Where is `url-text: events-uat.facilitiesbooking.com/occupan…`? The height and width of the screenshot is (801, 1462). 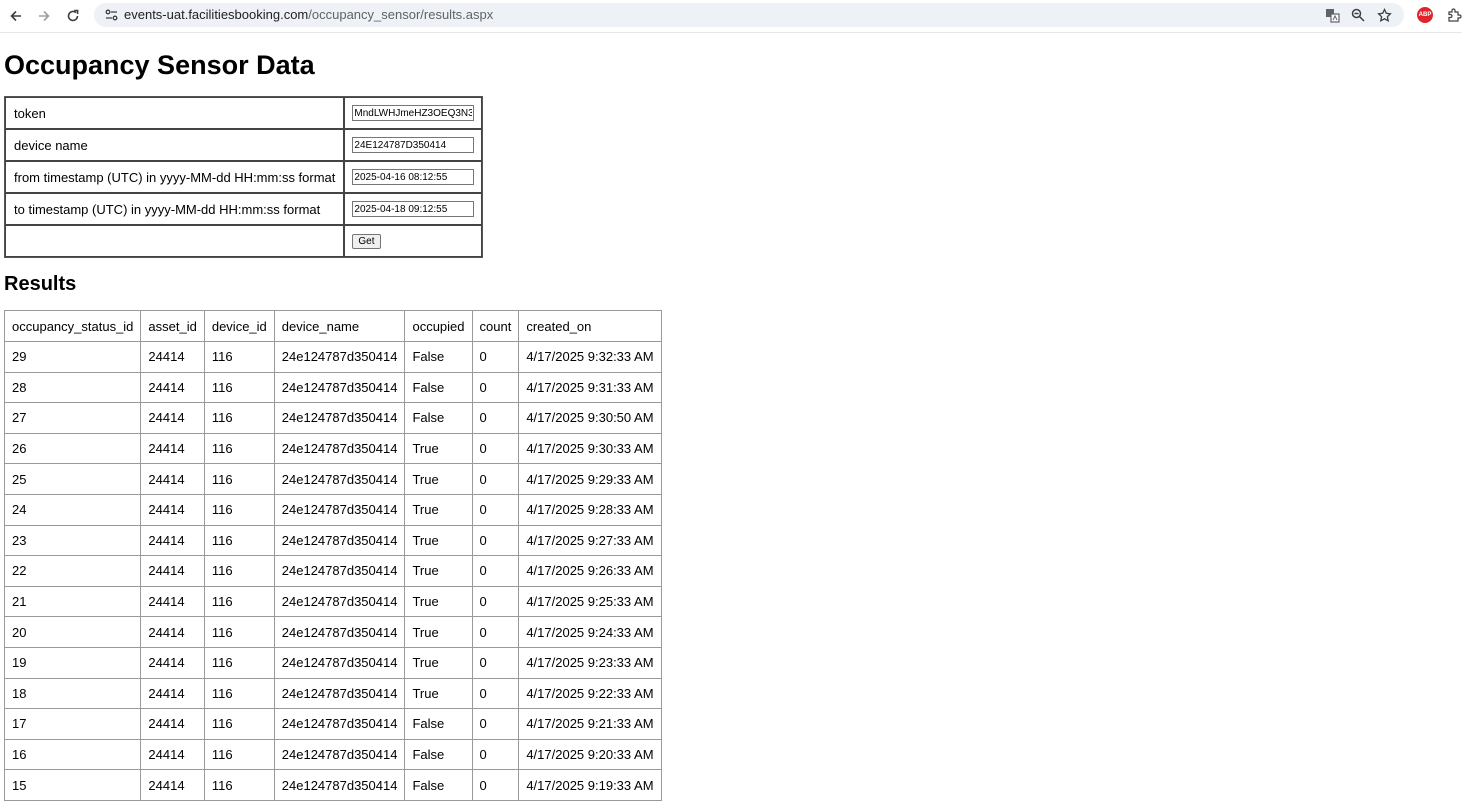
url-text: events-uat.facilitiesbooking.com/occupan… is located at coordinates (308, 15).